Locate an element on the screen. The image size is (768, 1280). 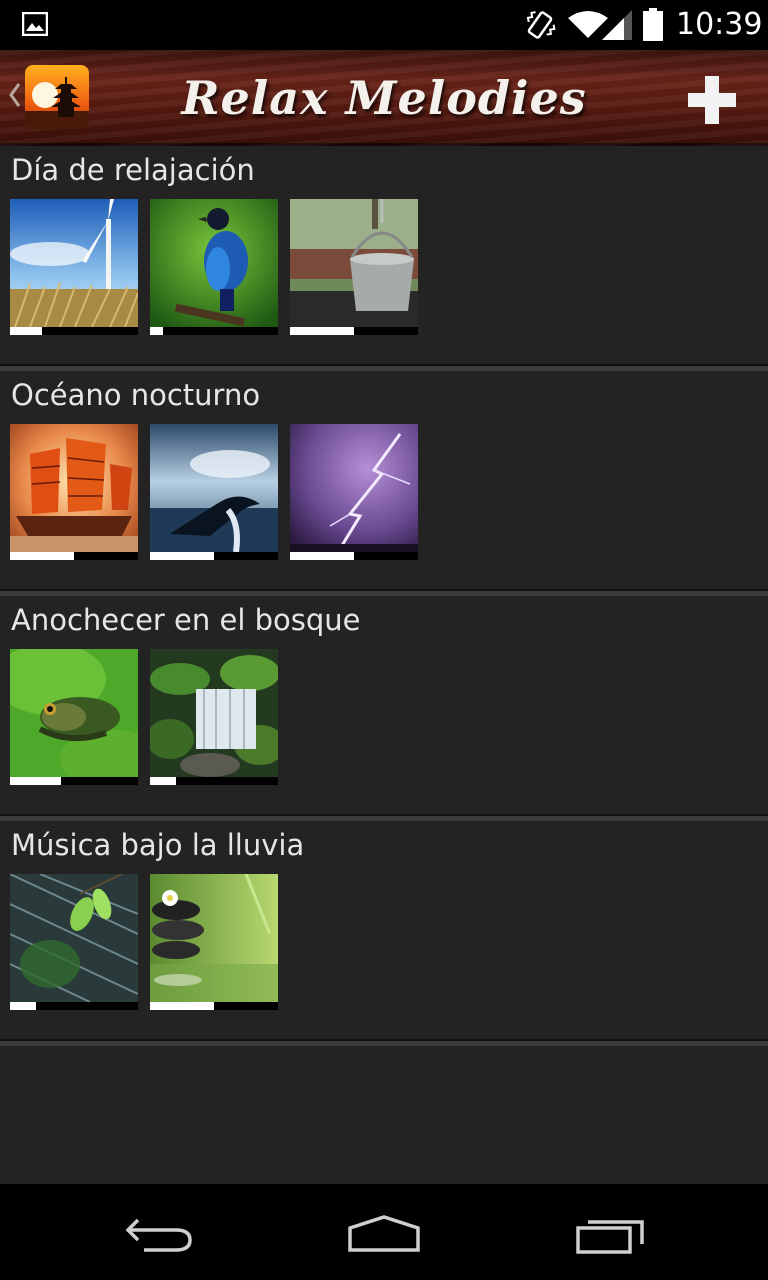
app-title: Relax Melodies is located at coordinates (384, 98).